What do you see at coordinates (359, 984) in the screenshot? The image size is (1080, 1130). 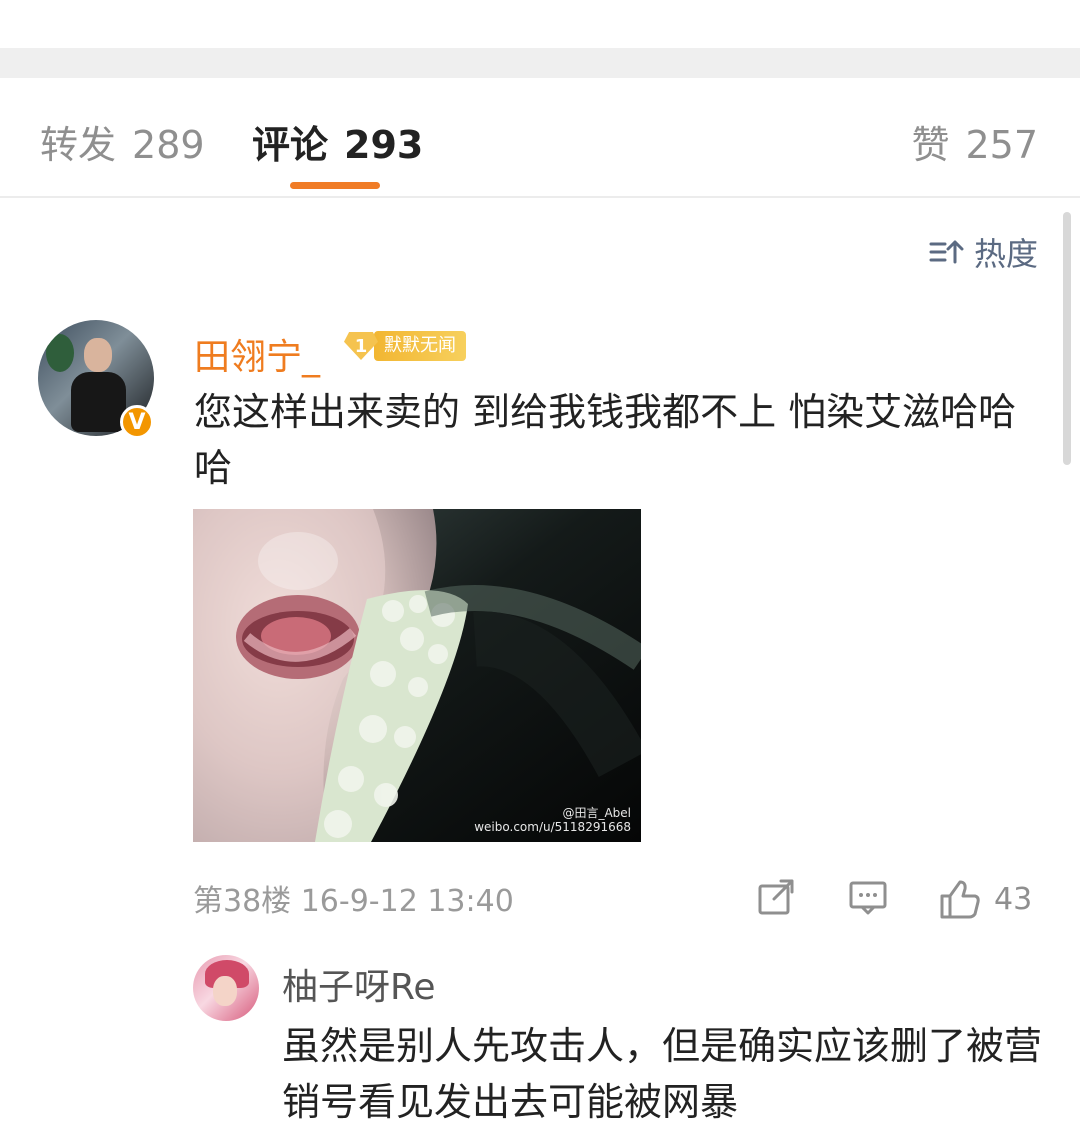 I see `reply-username: 柚子呀Re` at bounding box center [359, 984].